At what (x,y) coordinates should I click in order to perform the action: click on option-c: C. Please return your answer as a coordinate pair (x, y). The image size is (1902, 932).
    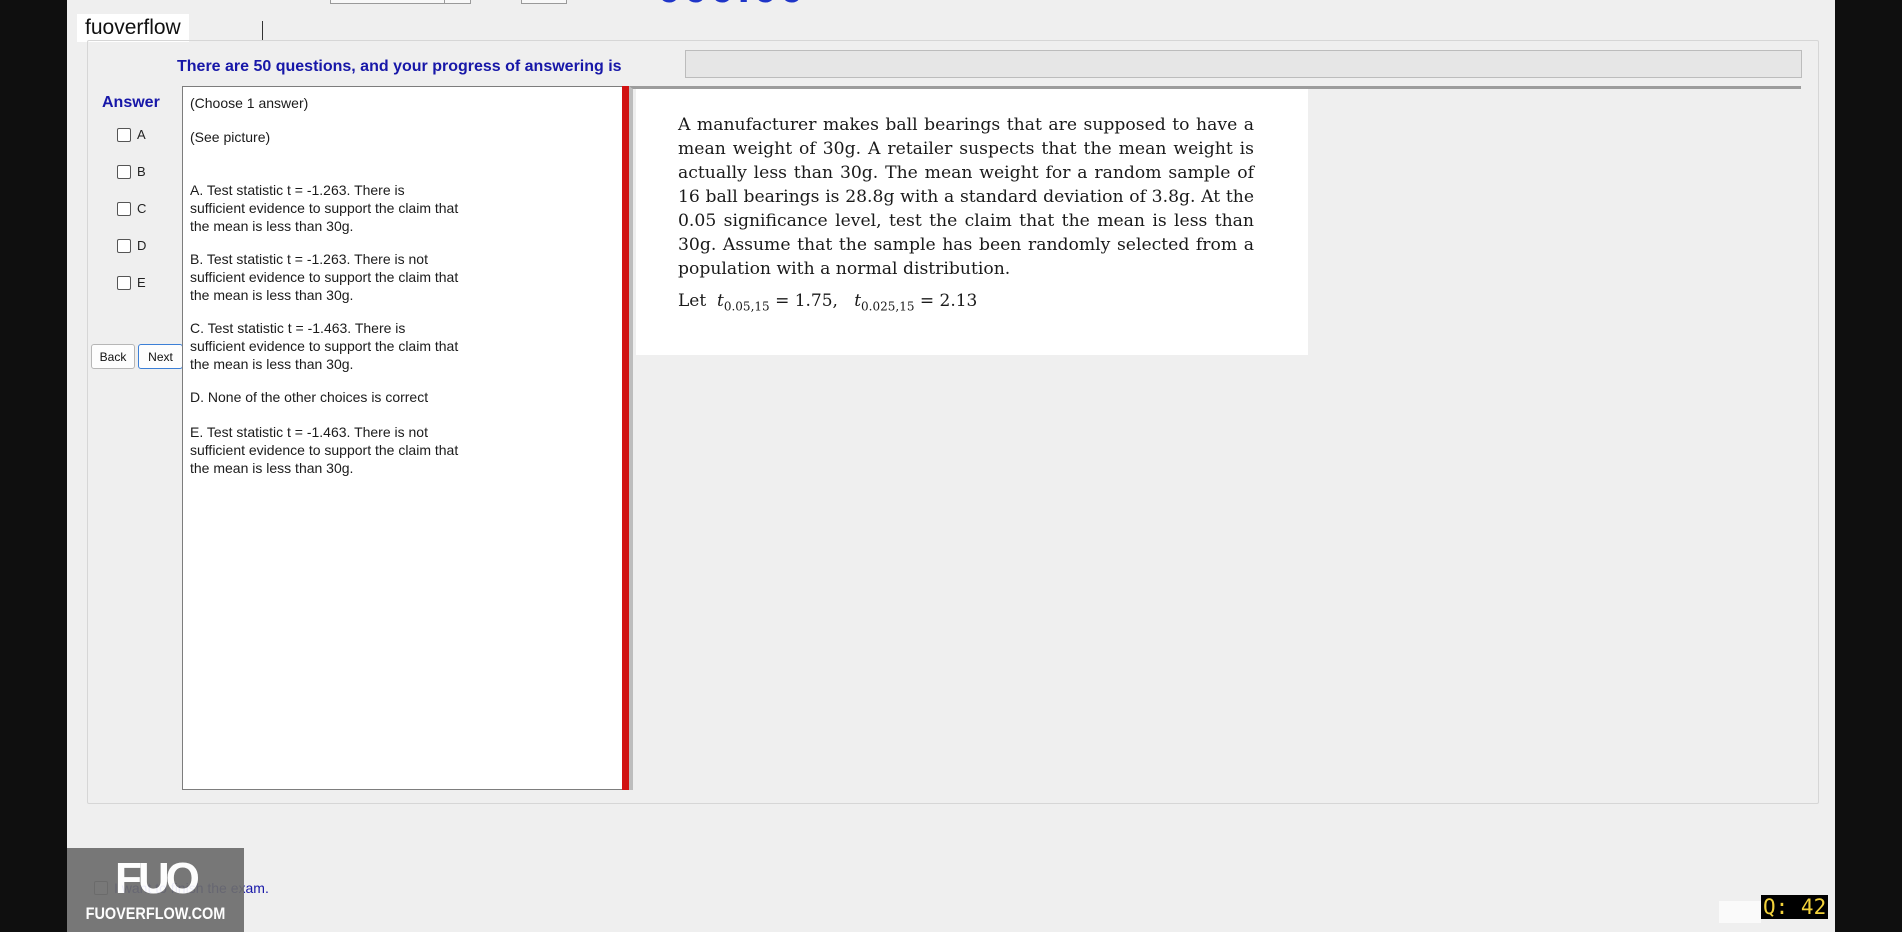
    Looking at the image, I should click on (131, 208).